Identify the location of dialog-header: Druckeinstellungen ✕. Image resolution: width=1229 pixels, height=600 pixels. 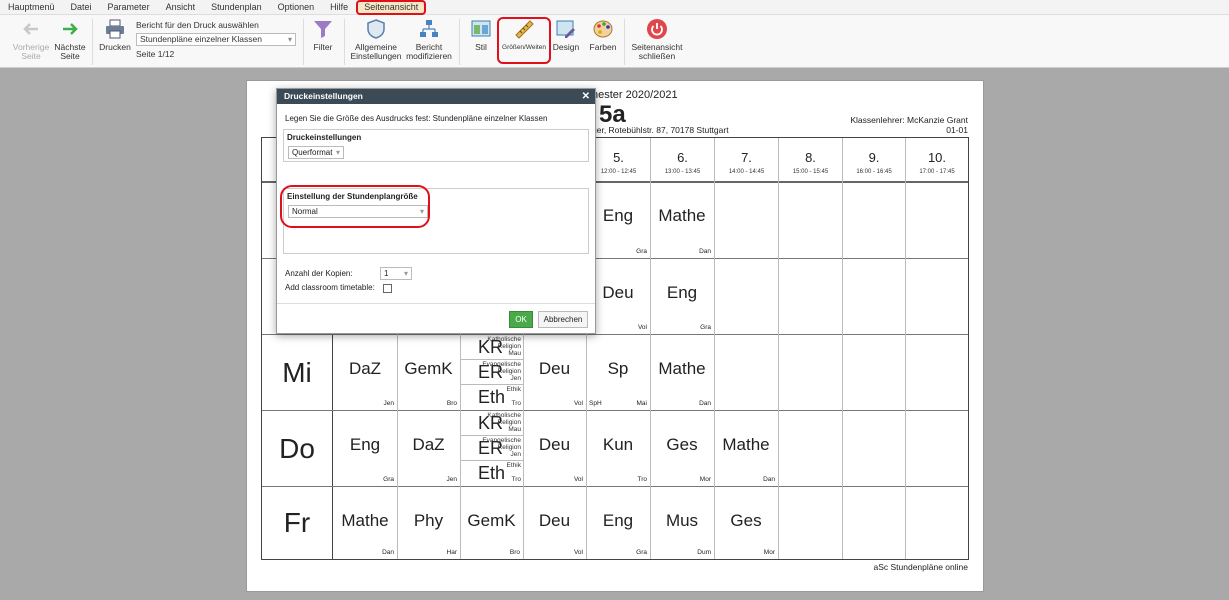
(436, 96).